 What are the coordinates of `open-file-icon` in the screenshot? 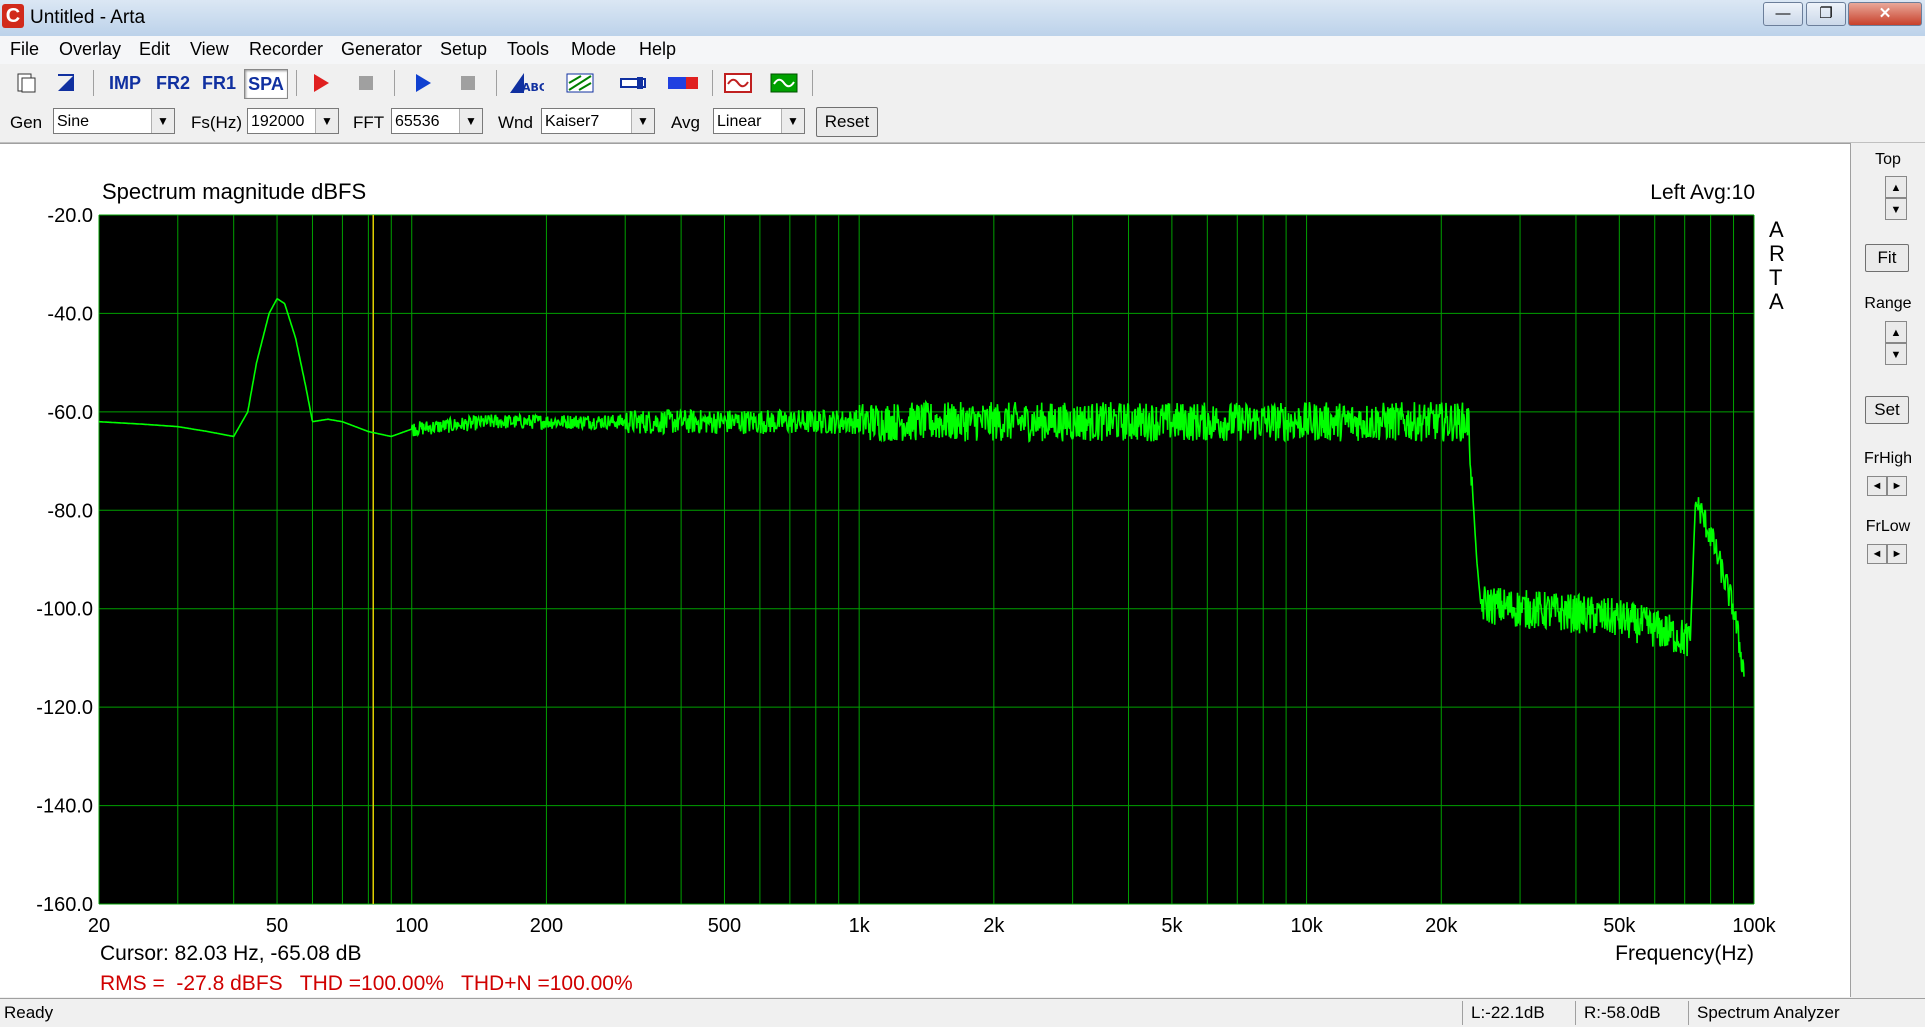 It's located at (66, 83).